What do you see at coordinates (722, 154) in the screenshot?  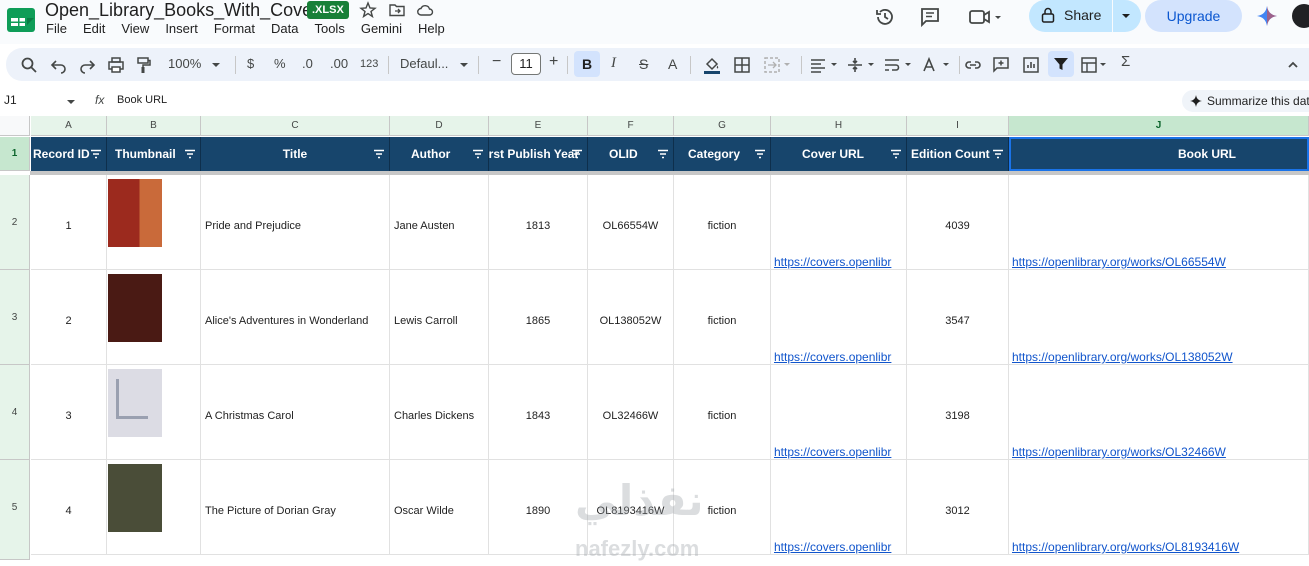 I see `header-cell-category: Category` at bounding box center [722, 154].